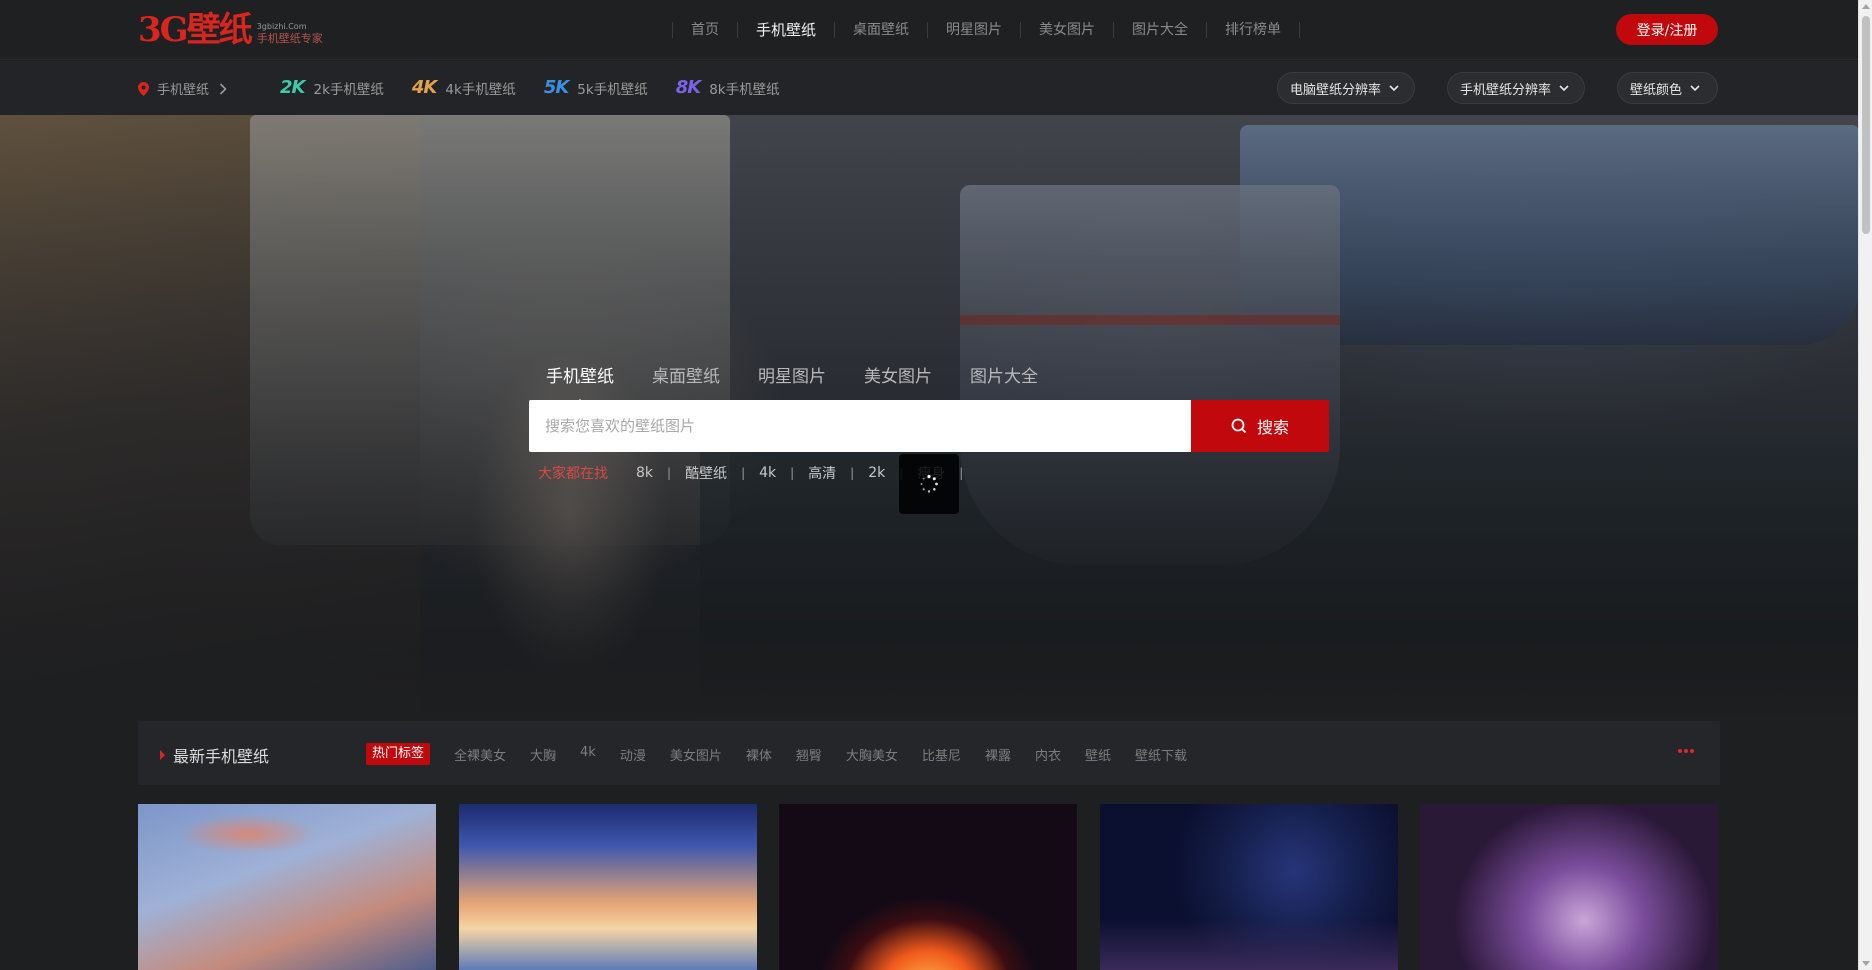 This screenshot has width=1872, height=970. I want to click on hot-keyword: 2k, so click(876, 473).